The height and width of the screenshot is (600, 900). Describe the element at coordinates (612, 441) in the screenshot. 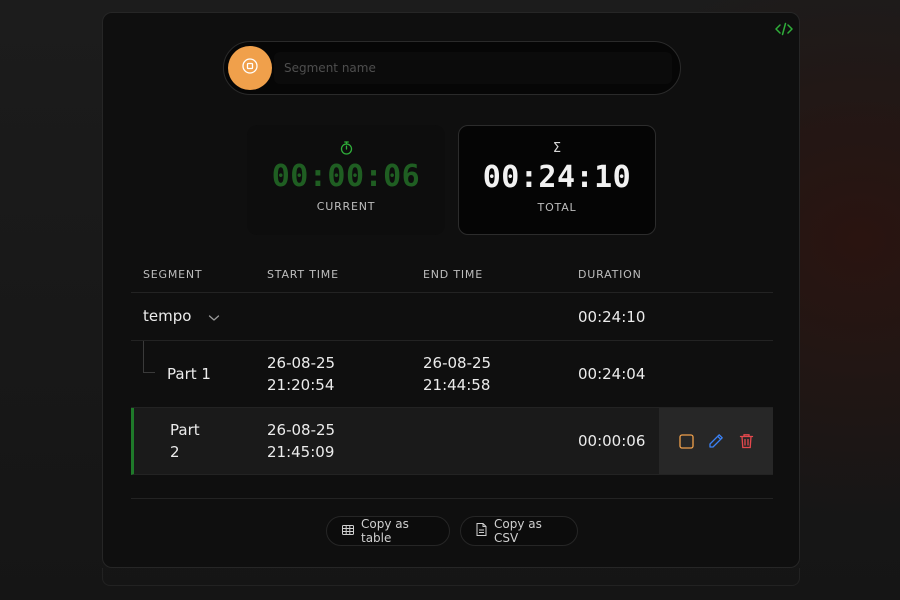

I see `duration: 00:00:06` at that location.